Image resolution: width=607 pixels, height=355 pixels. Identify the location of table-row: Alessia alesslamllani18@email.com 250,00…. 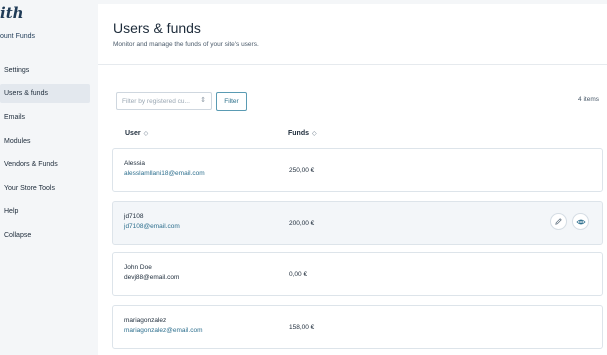
(357, 170).